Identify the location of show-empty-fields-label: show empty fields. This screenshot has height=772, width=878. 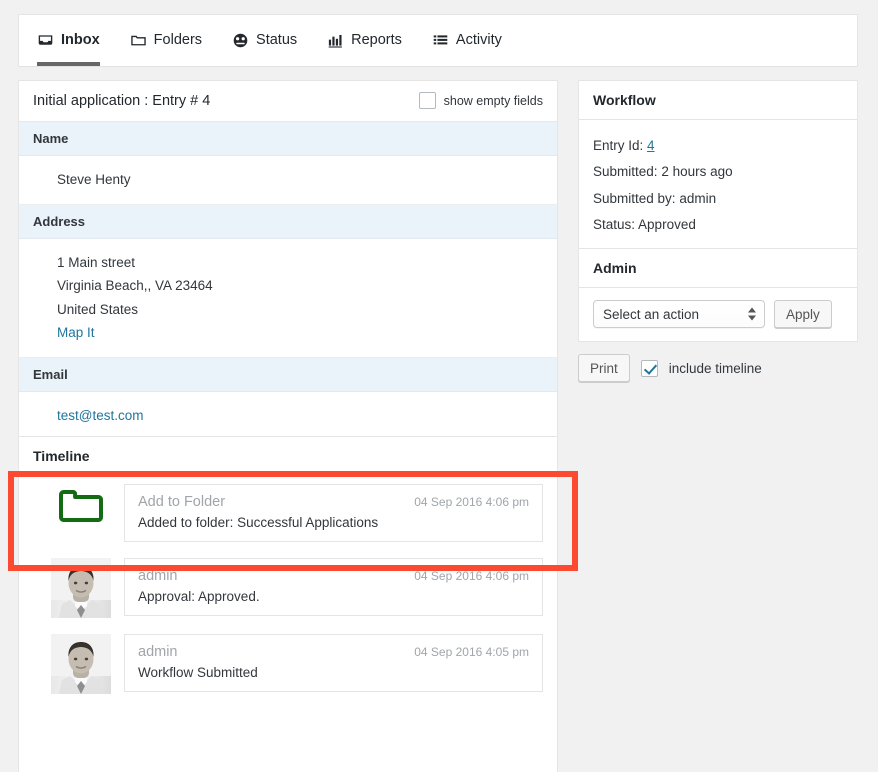
(493, 100).